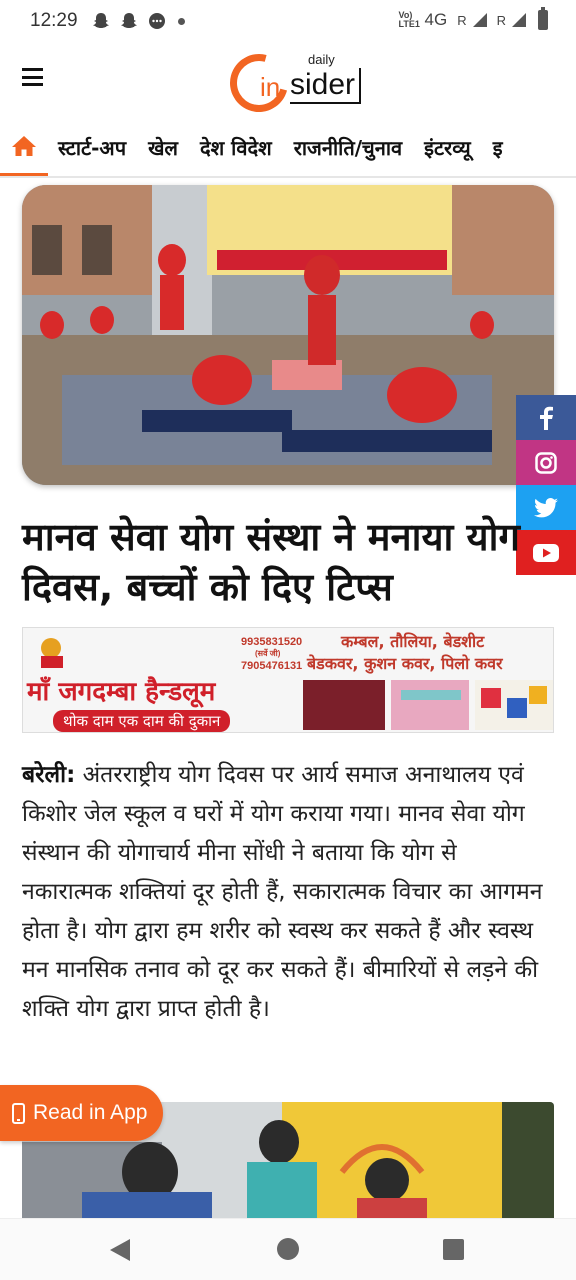 This screenshot has width=576, height=1280. Describe the element at coordinates (92, 147) in the screenshot. I see `nav-item-startup: स्टार्ट-अप` at that location.